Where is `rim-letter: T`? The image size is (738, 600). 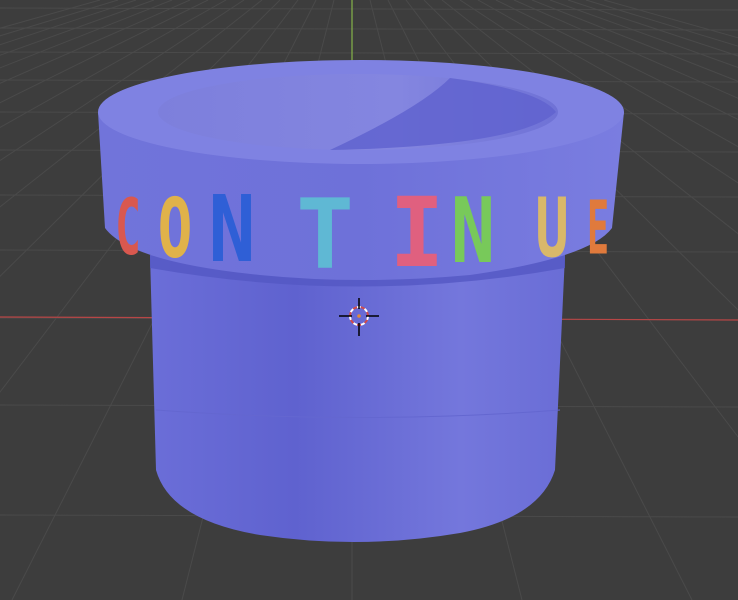
rim-letter: T is located at coordinates (325, 235).